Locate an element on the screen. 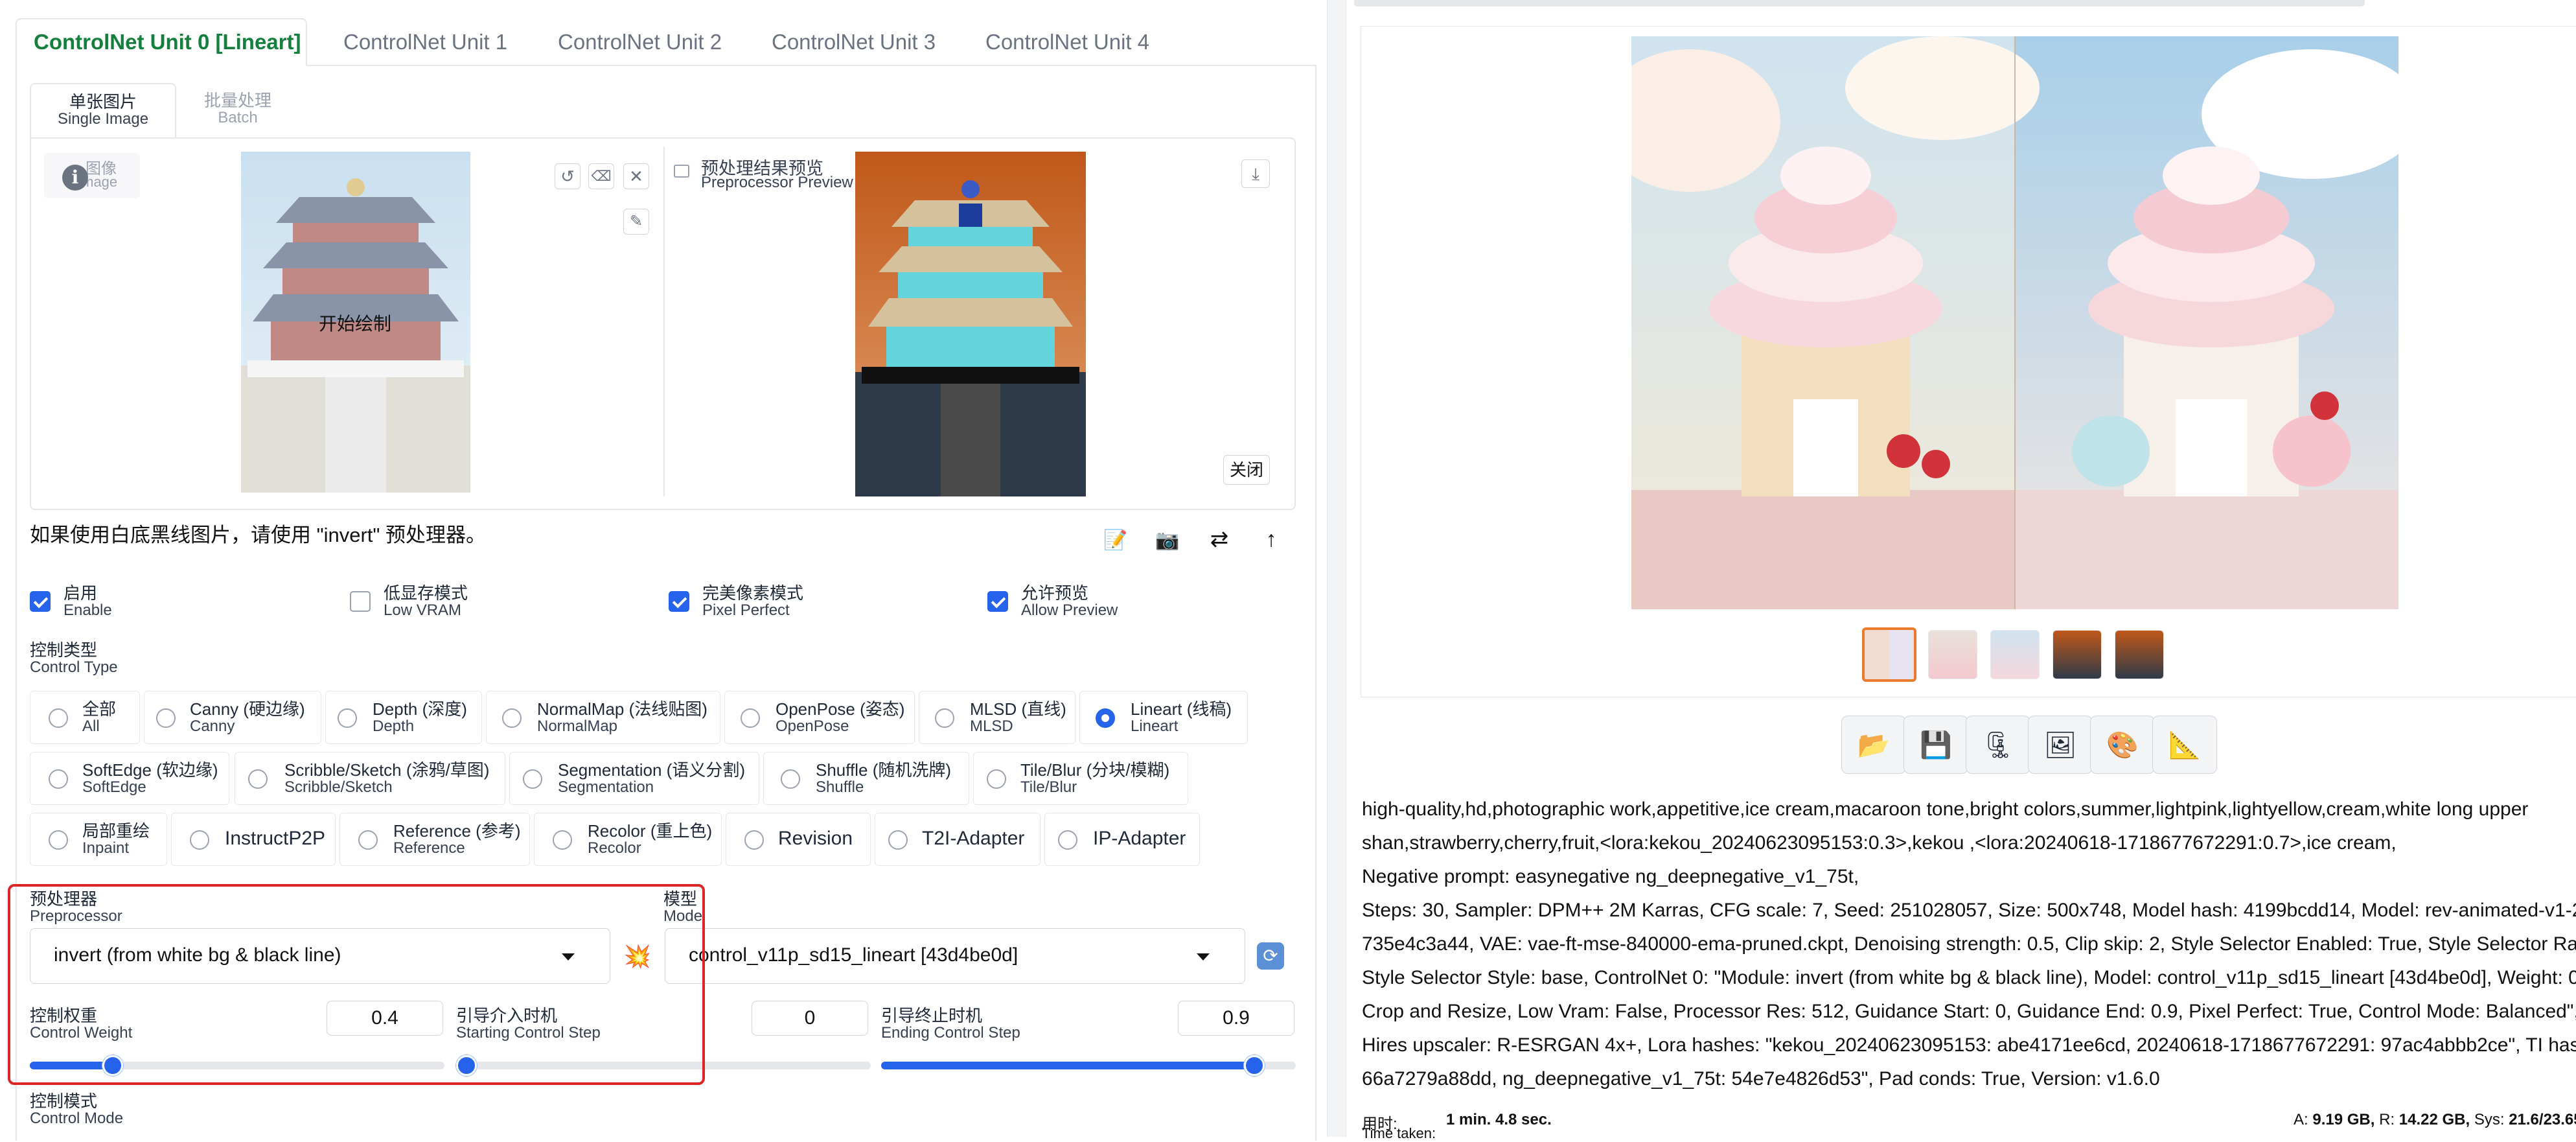 This screenshot has height=1142, width=2576. edit-icon: 📝 is located at coordinates (1115, 540).